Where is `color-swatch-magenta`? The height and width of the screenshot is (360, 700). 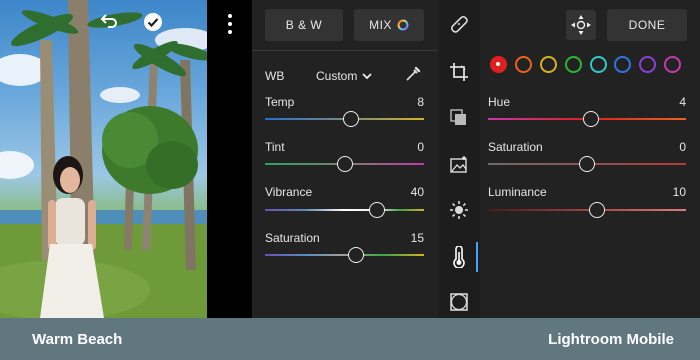 color-swatch-magenta is located at coordinates (672, 64).